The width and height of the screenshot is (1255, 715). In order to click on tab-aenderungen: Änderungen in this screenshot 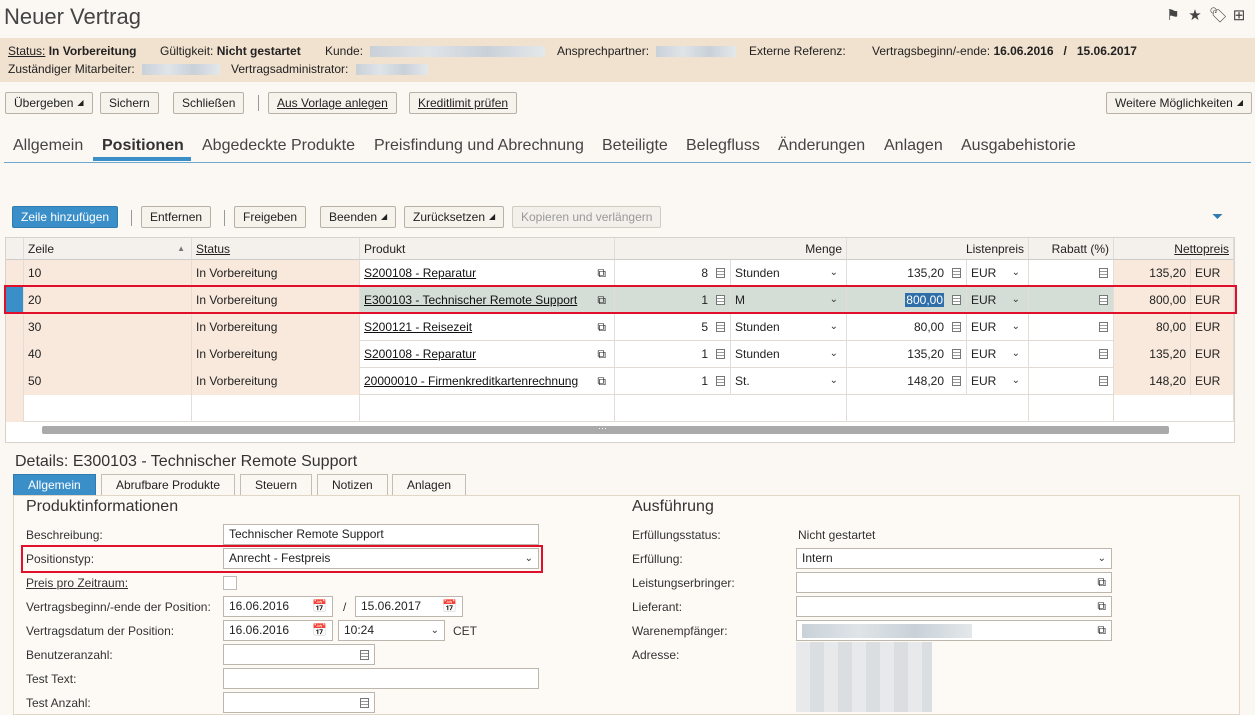, I will do `click(821, 146)`.